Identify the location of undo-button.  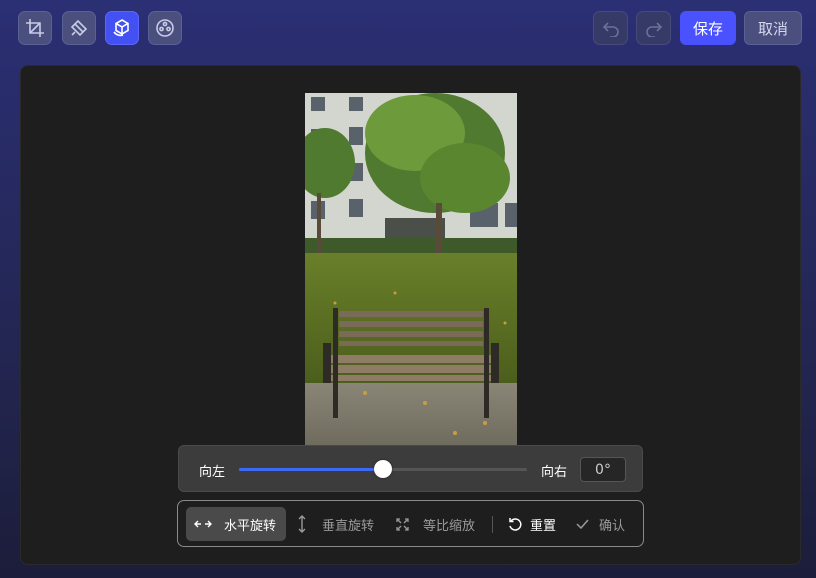
(610, 28).